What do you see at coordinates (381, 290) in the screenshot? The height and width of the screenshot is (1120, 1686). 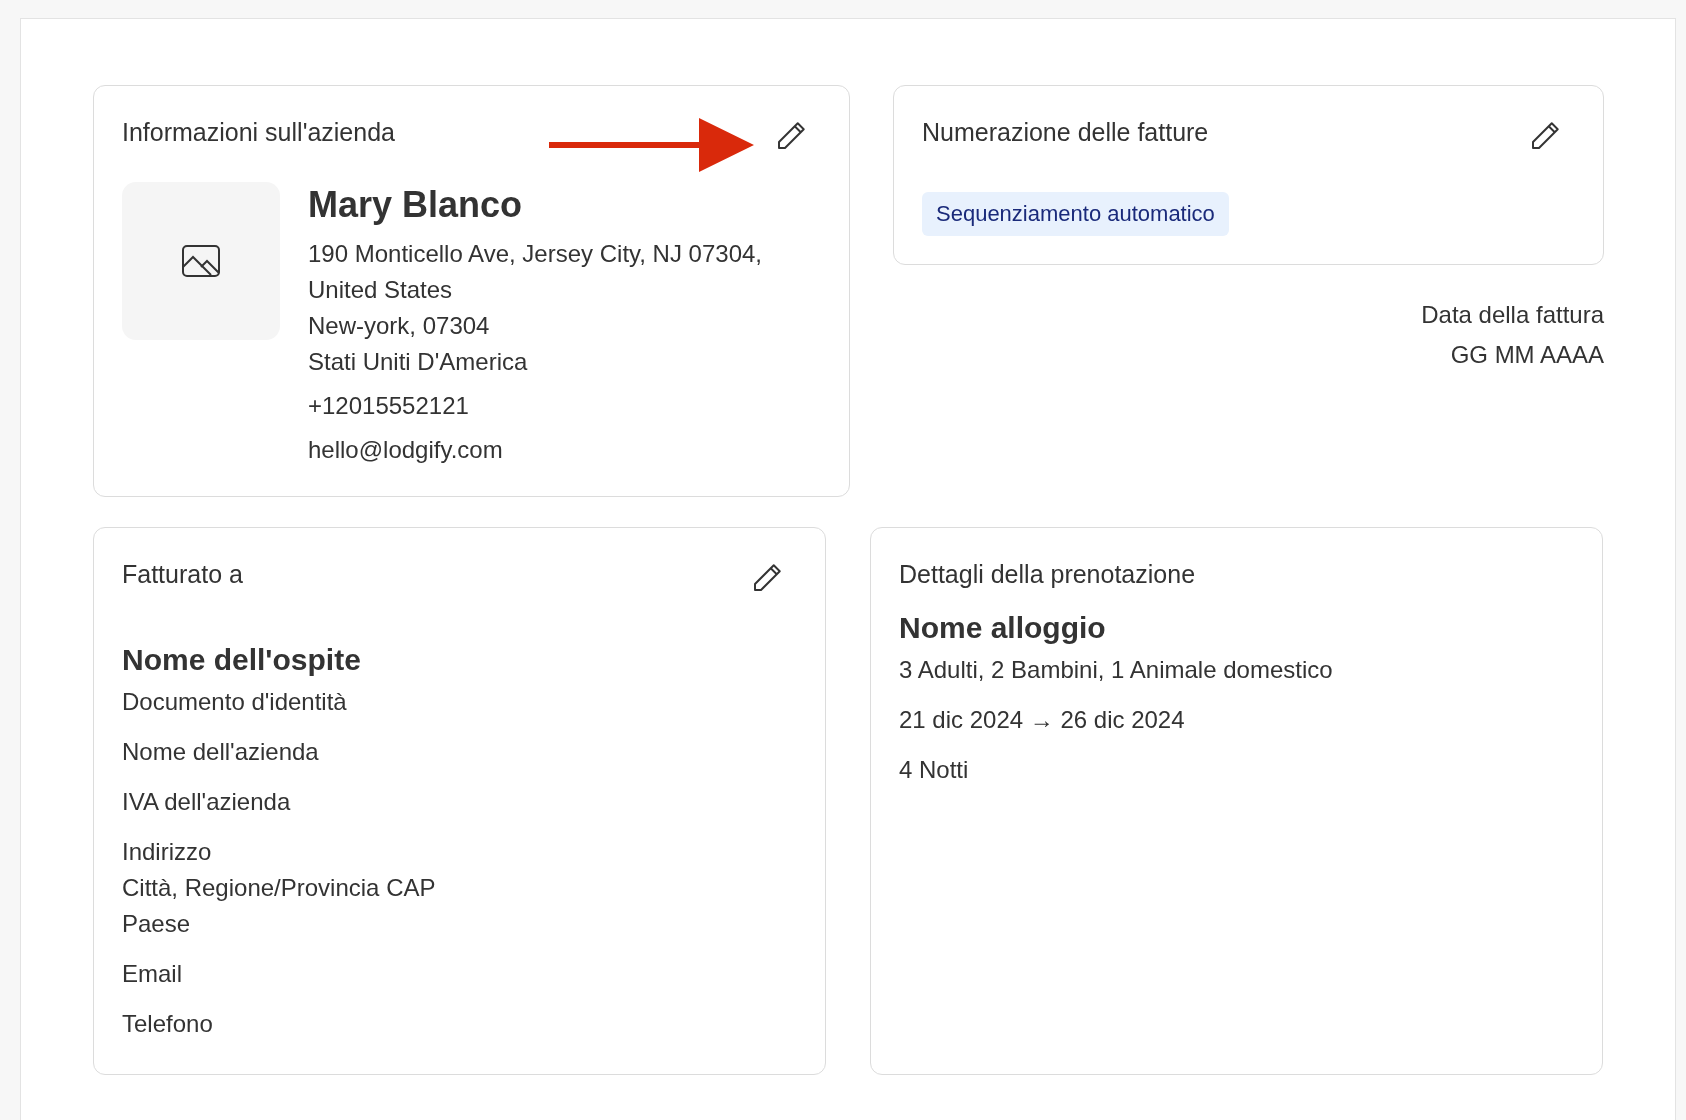 I see `address-line: United States` at bounding box center [381, 290].